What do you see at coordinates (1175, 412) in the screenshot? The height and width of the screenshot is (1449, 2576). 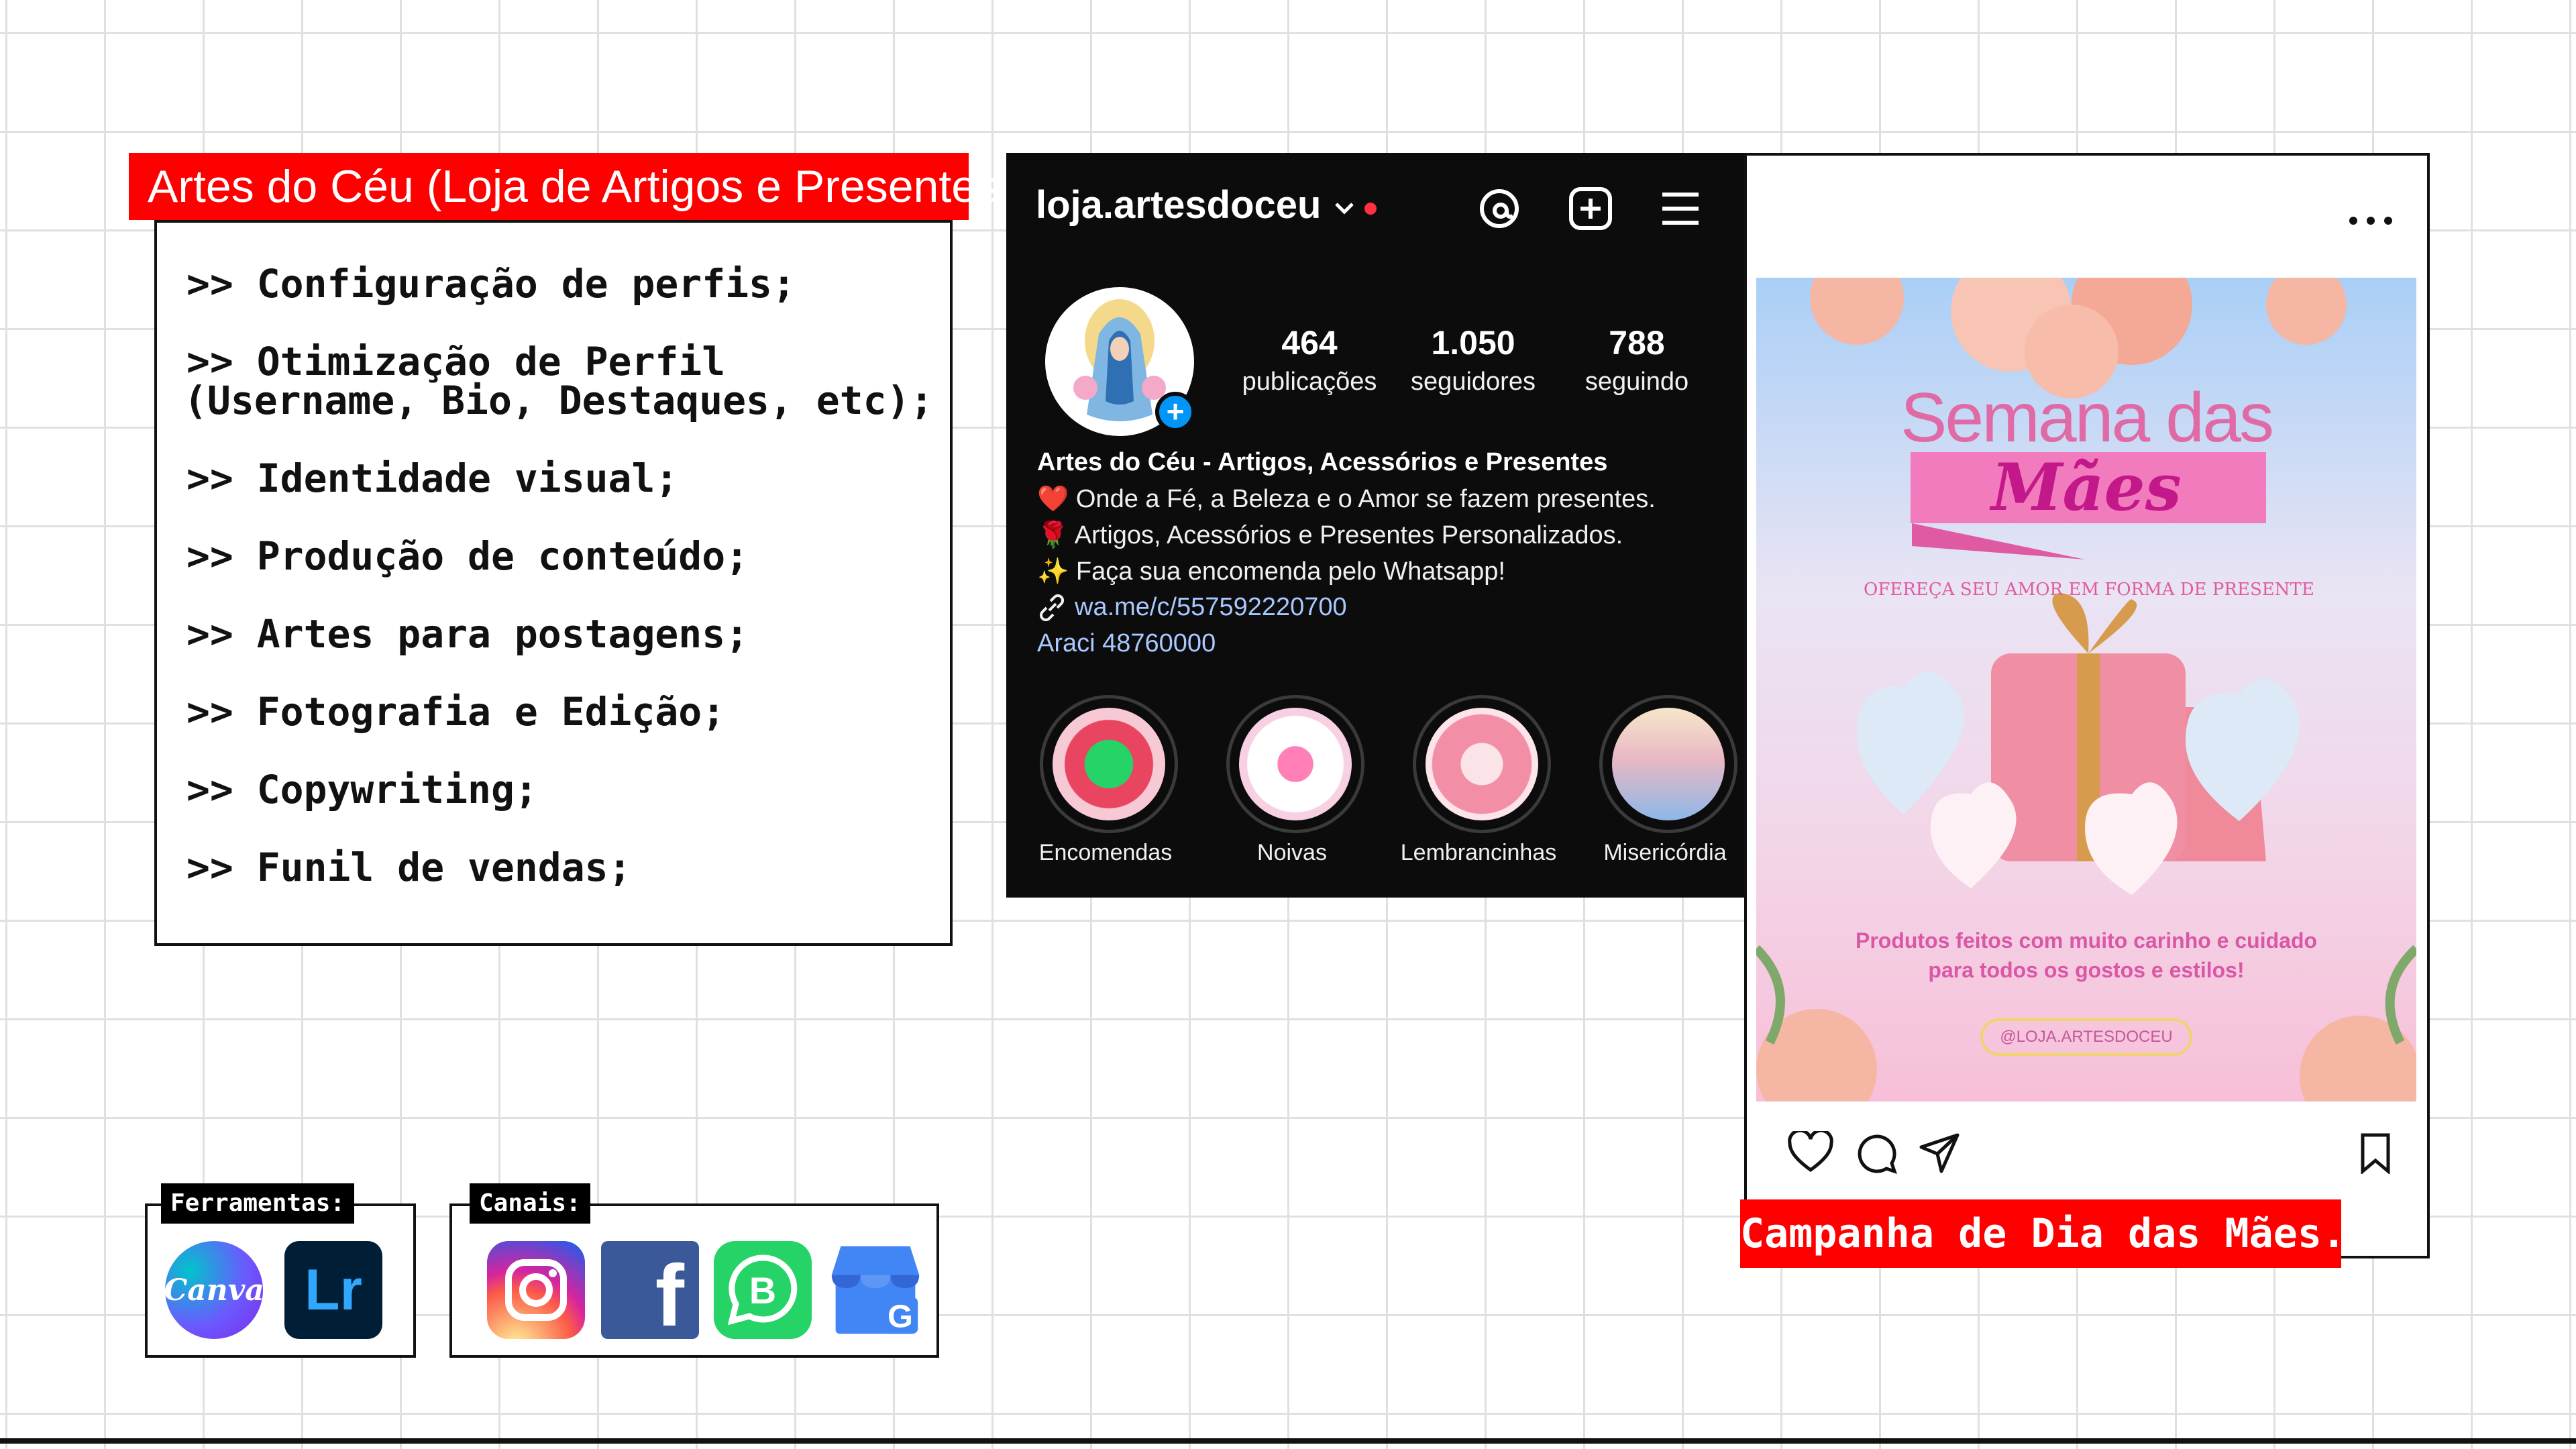 I see `add-story-icon: +` at bounding box center [1175, 412].